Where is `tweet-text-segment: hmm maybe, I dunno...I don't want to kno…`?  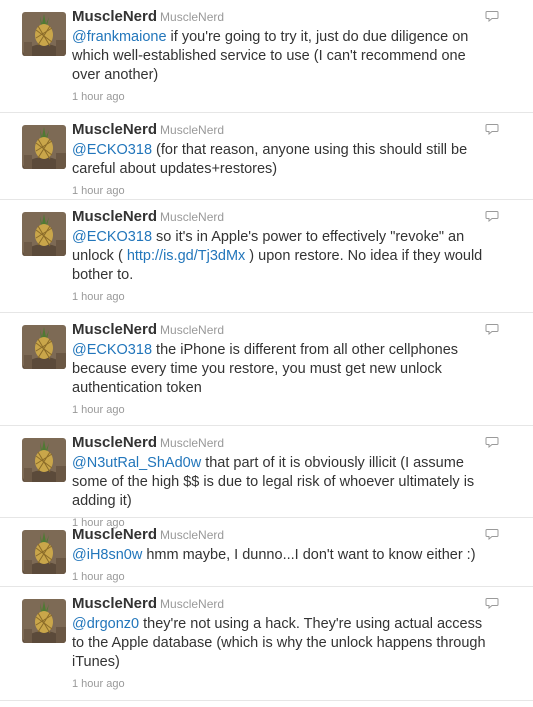 tweet-text-segment: hmm maybe, I dunno...I don't want to kno… is located at coordinates (309, 555).